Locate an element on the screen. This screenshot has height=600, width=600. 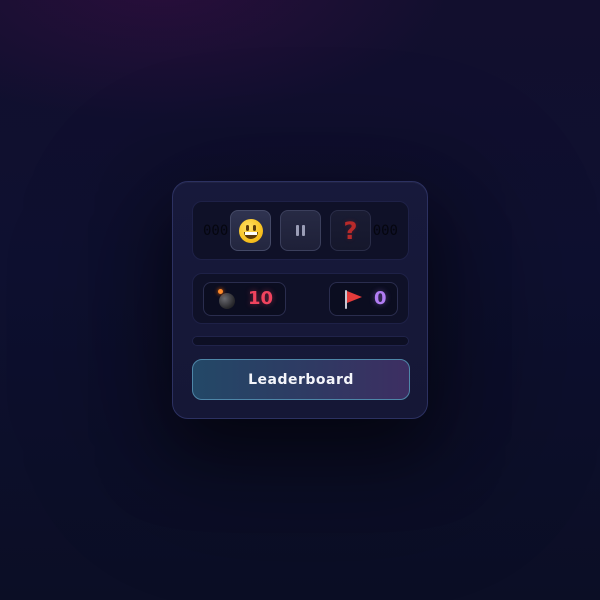
mine-counter: 10 is located at coordinates (244, 299).